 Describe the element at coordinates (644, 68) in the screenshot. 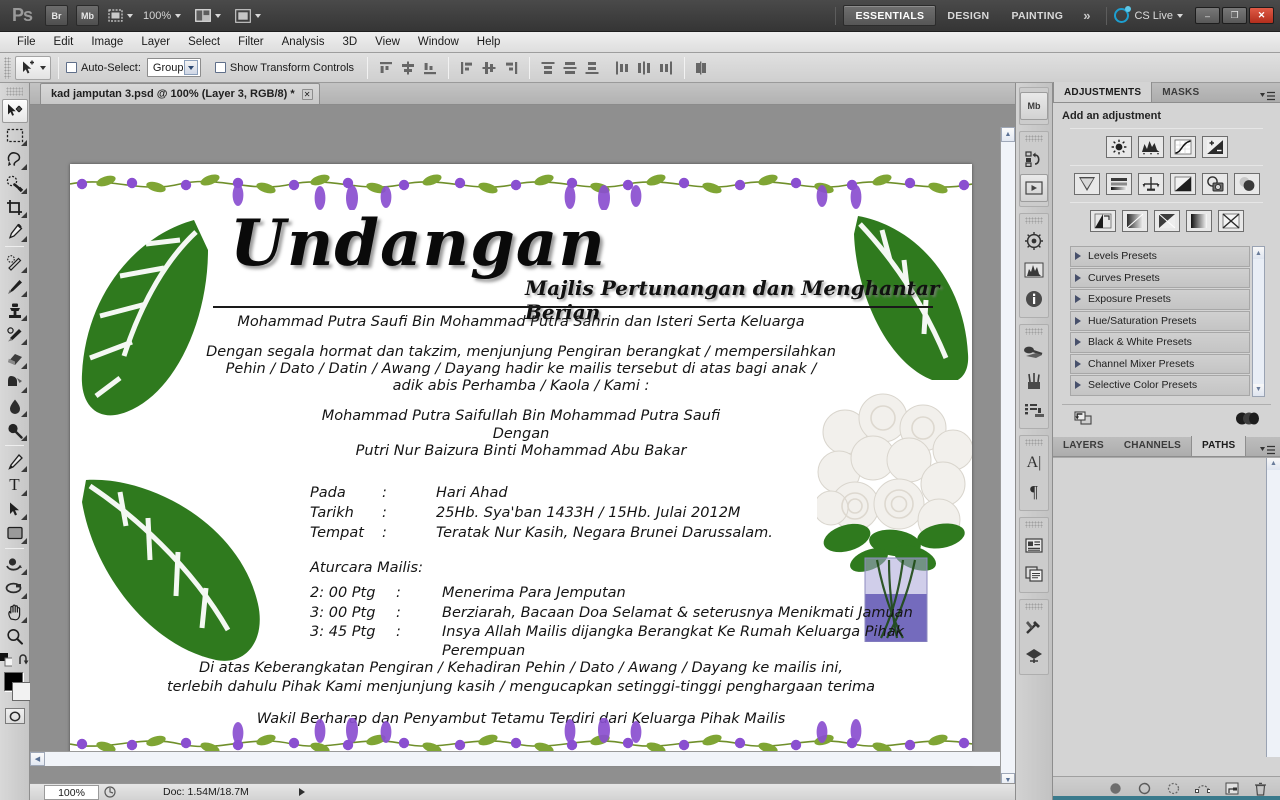

I see `distribute-horizontal-centers-button` at that location.